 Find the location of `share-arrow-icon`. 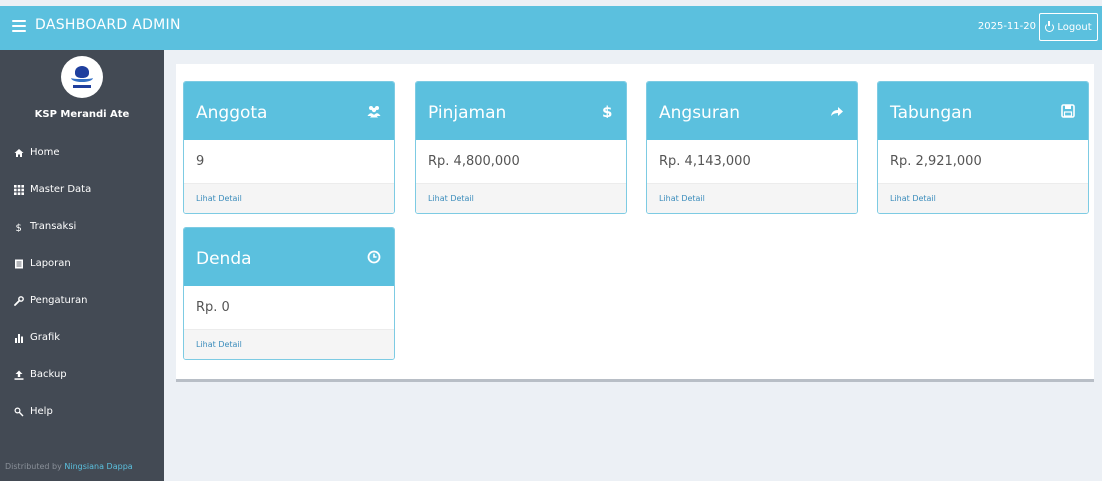

share-arrow-icon is located at coordinates (837, 111).